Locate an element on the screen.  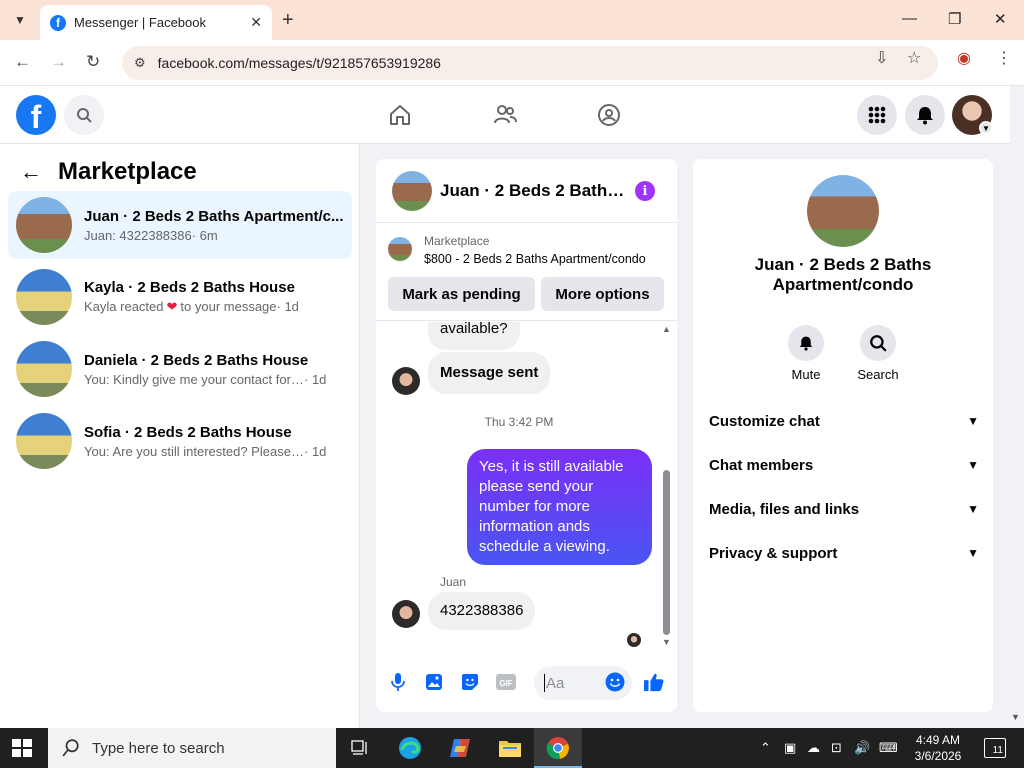
notification-count: 11 is located at coordinates (997, 750).